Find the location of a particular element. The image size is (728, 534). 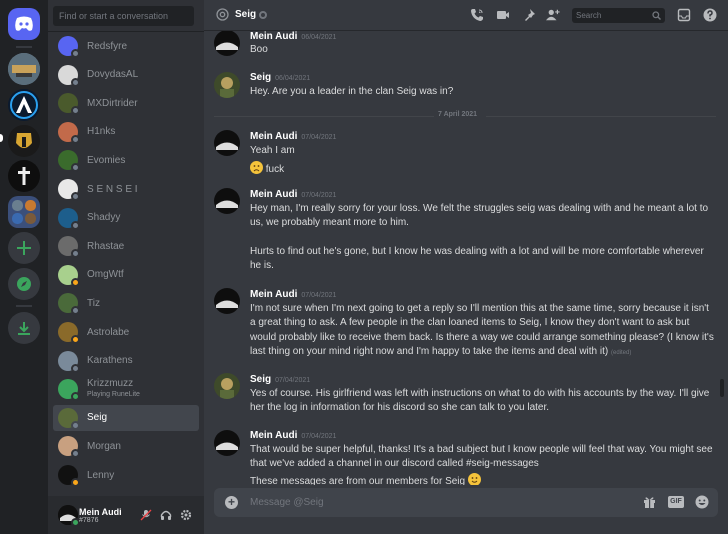

settings-gear-icon is located at coordinates (186, 515).